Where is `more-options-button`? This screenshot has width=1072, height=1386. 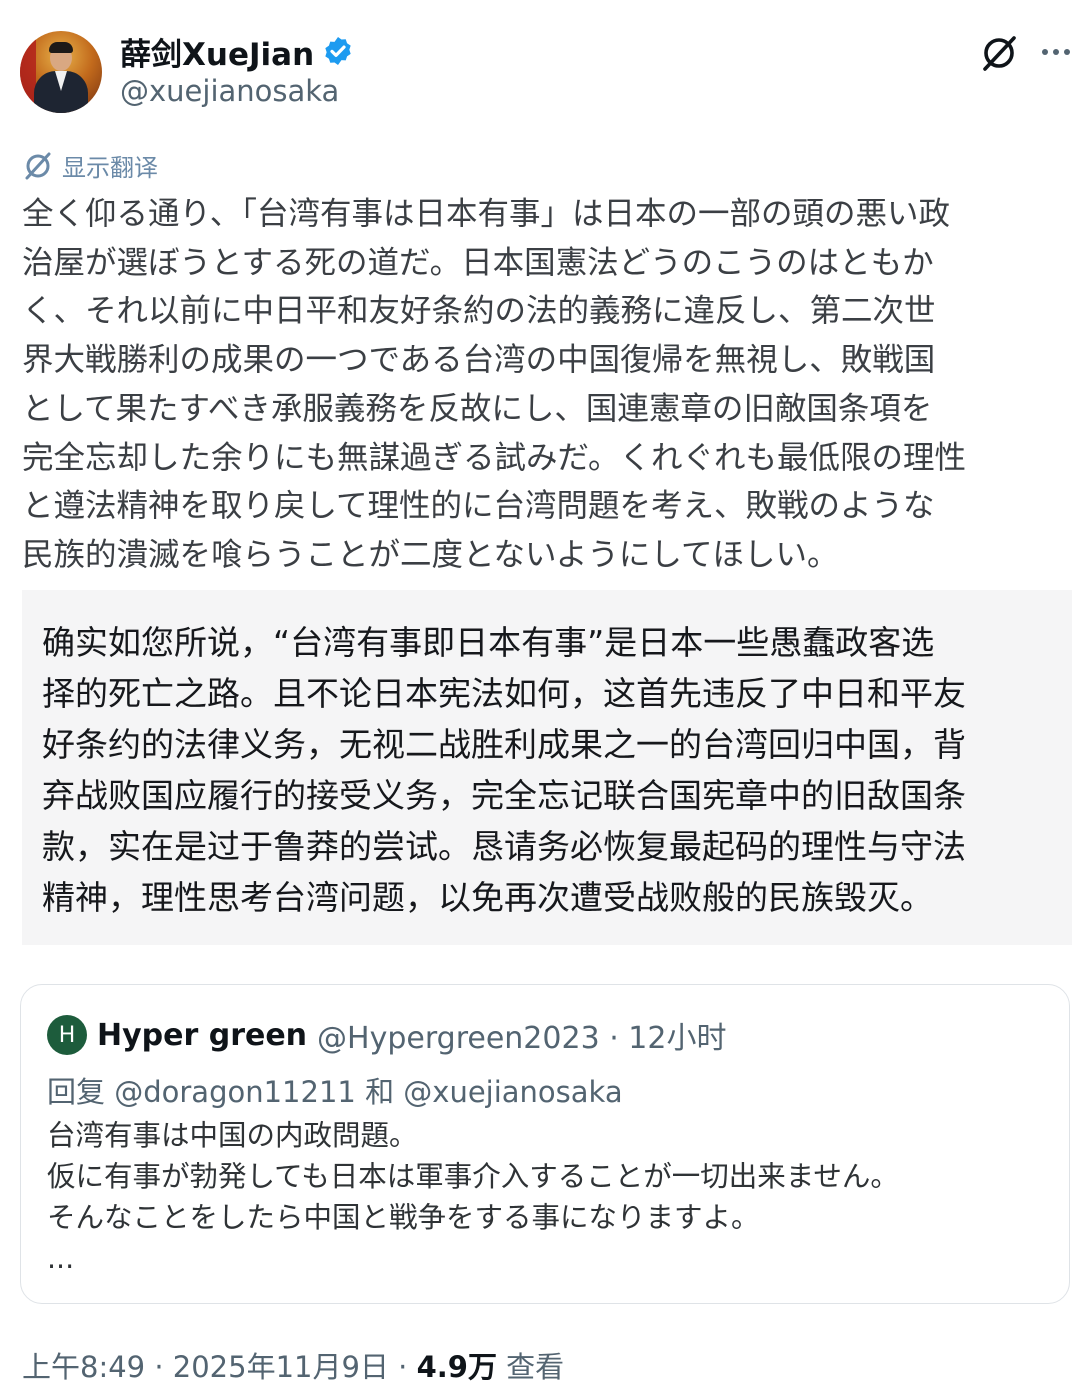
more-options-button is located at coordinates (1055, 52).